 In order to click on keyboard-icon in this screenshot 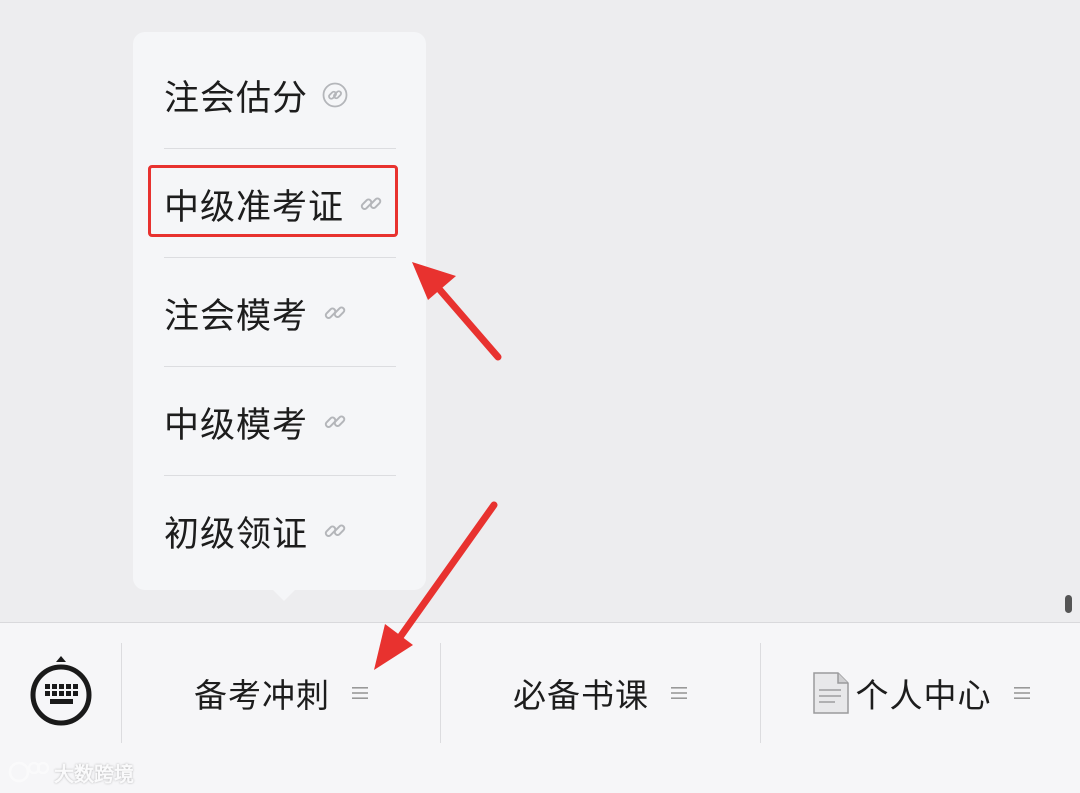, I will do `click(61, 691)`.